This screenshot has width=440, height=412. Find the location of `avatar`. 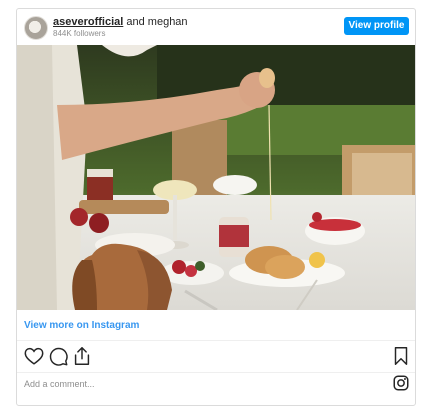

avatar is located at coordinates (36, 28).